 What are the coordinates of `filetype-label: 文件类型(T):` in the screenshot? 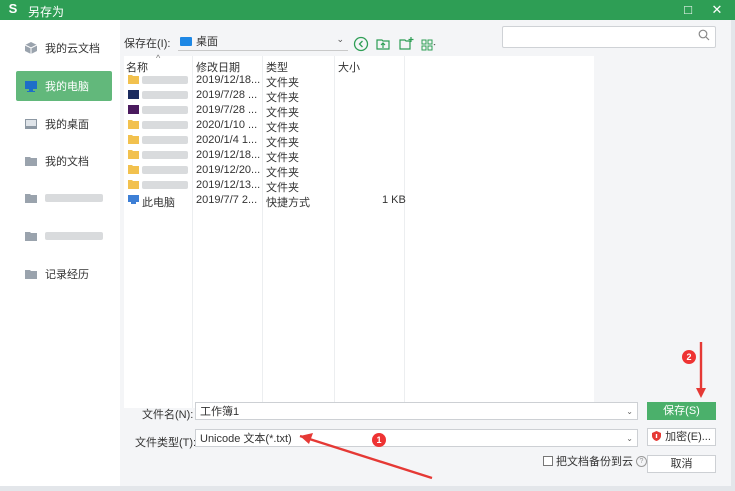 It's located at (166, 443).